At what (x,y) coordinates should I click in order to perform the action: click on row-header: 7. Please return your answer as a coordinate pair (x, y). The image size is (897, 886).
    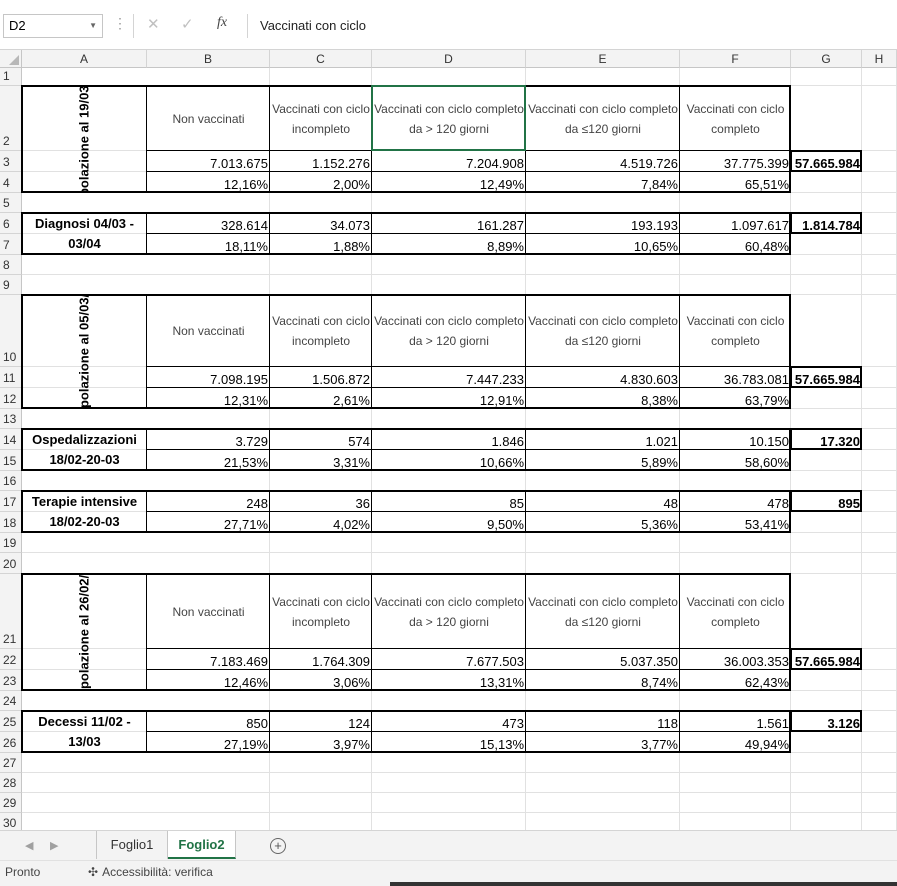
    Looking at the image, I should click on (11, 244).